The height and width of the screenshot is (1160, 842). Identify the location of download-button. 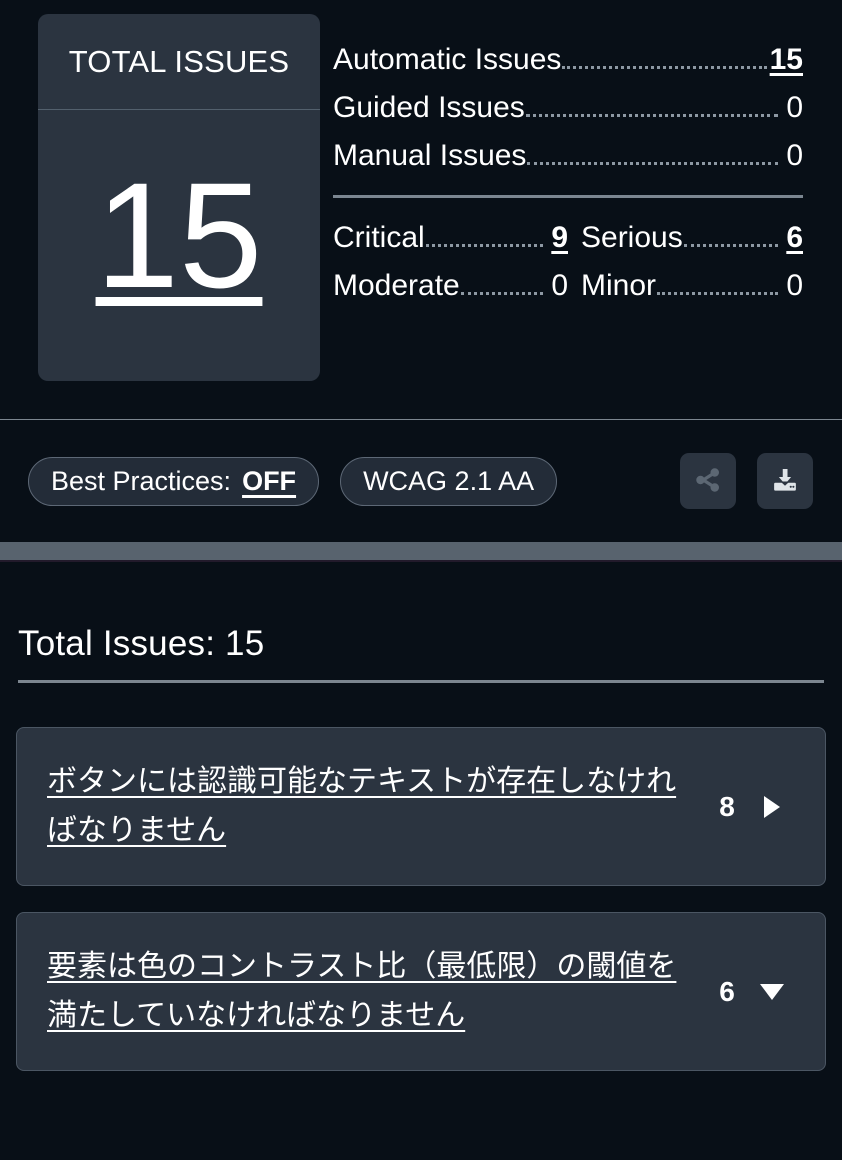
(785, 481).